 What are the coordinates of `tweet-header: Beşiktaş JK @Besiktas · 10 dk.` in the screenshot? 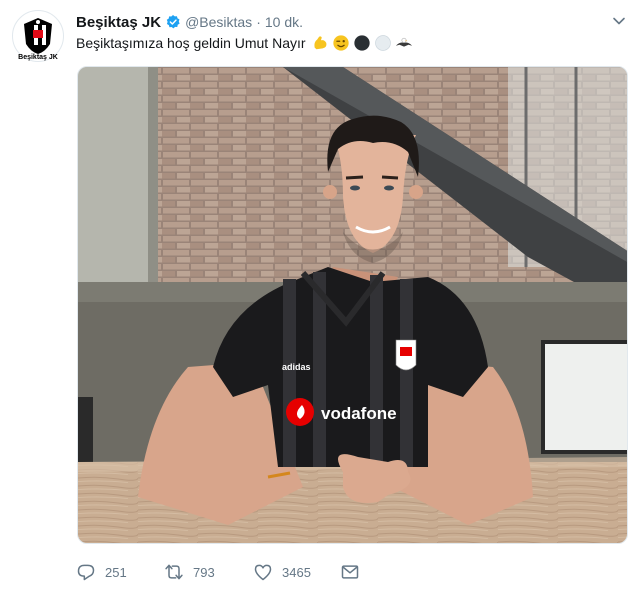 It's located at (189, 22).